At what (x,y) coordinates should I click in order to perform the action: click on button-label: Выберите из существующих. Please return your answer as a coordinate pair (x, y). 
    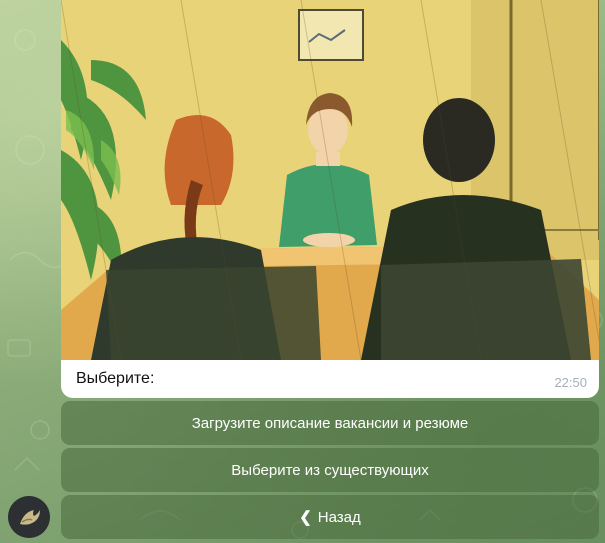
    Looking at the image, I should click on (330, 470).